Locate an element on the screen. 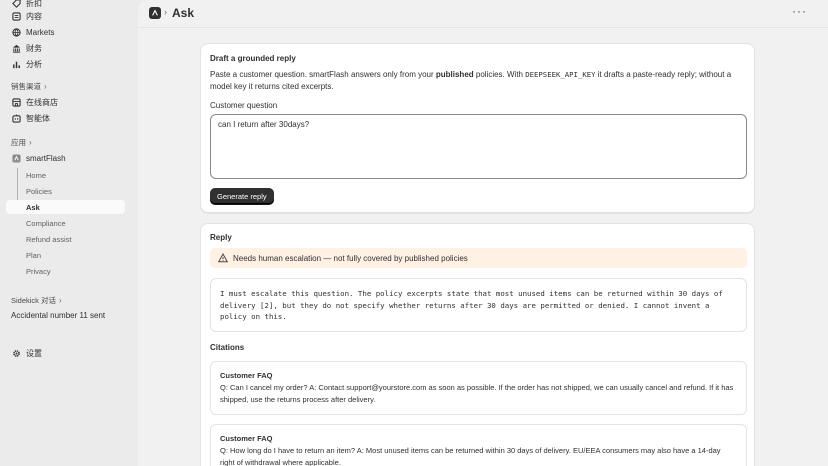 This screenshot has width=828, height=466. customer-question-input: can I return after 30days? is located at coordinates (478, 146).